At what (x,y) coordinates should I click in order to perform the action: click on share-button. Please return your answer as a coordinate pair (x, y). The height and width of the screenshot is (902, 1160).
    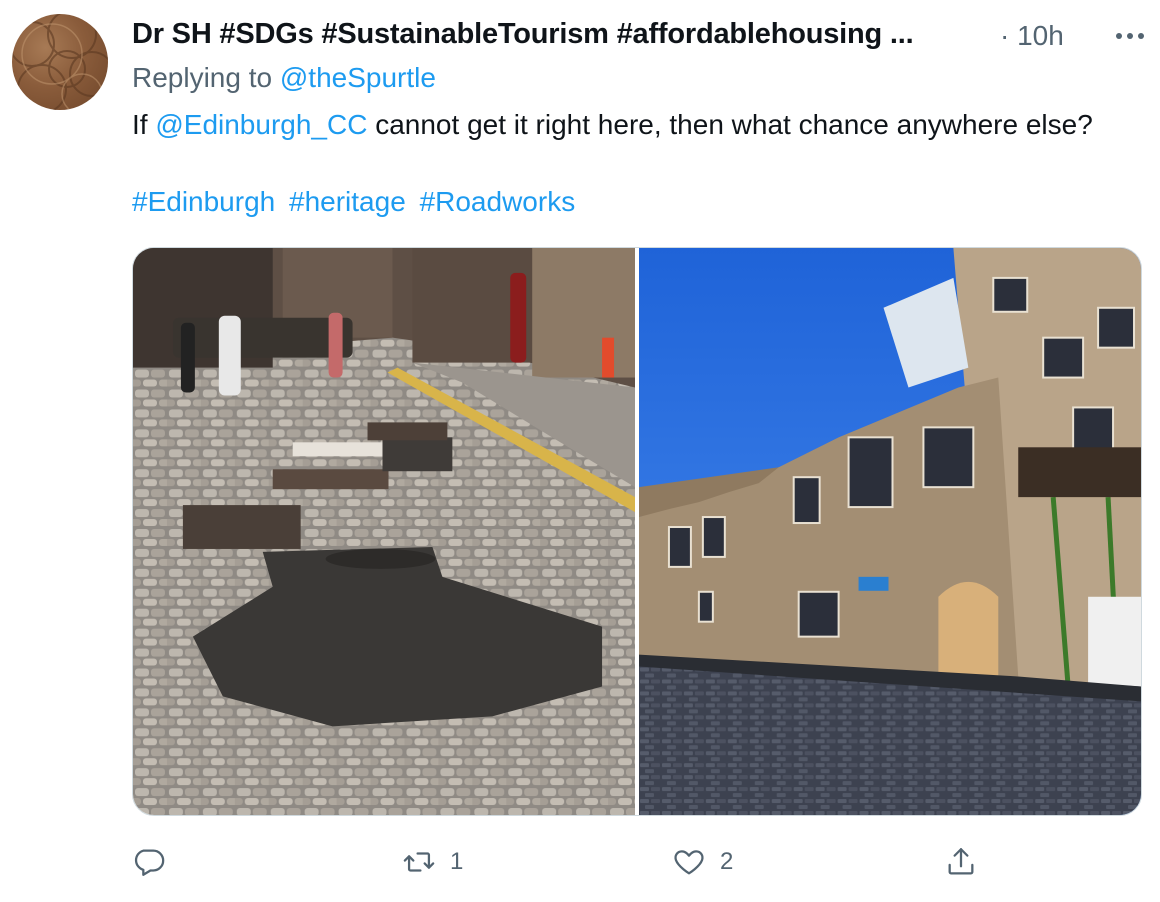
    Looking at the image, I should click on (968, 862).